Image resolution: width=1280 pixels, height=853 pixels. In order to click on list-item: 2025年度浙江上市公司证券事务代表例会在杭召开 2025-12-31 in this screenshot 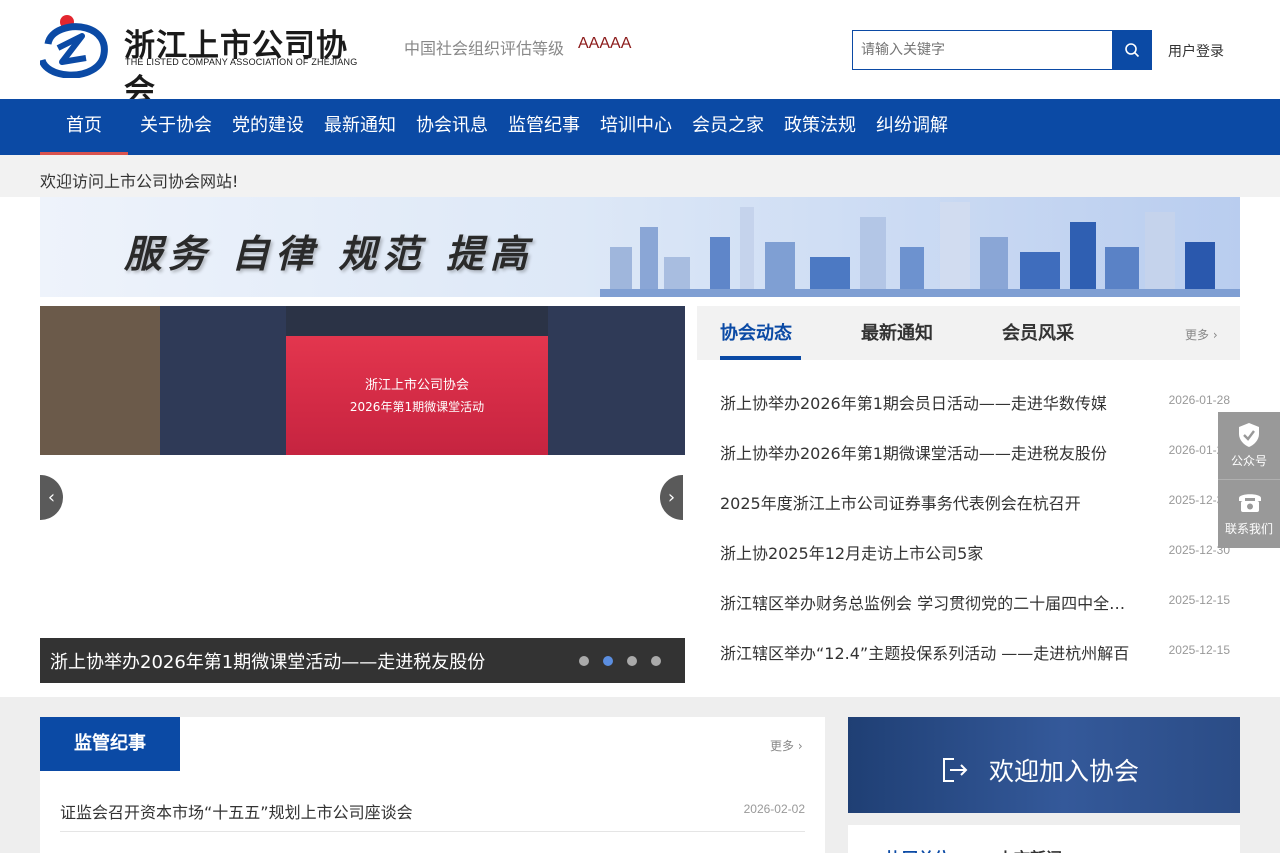, I will do `click(980, 502)`.